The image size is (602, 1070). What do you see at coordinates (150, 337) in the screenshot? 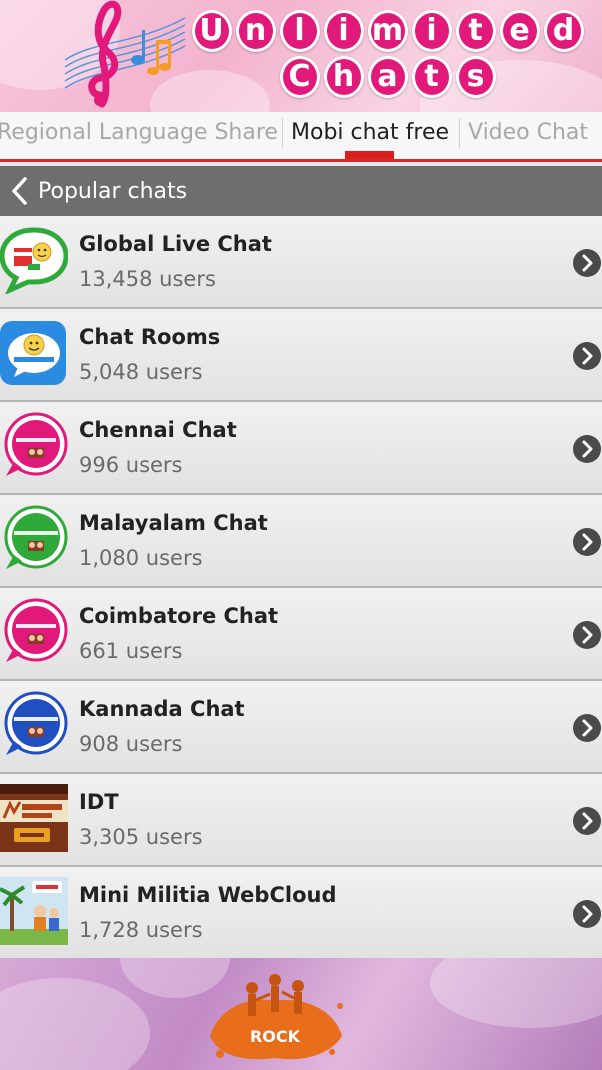
I see `chat-name: Chat Rooms` at bounding box center [150, 337].